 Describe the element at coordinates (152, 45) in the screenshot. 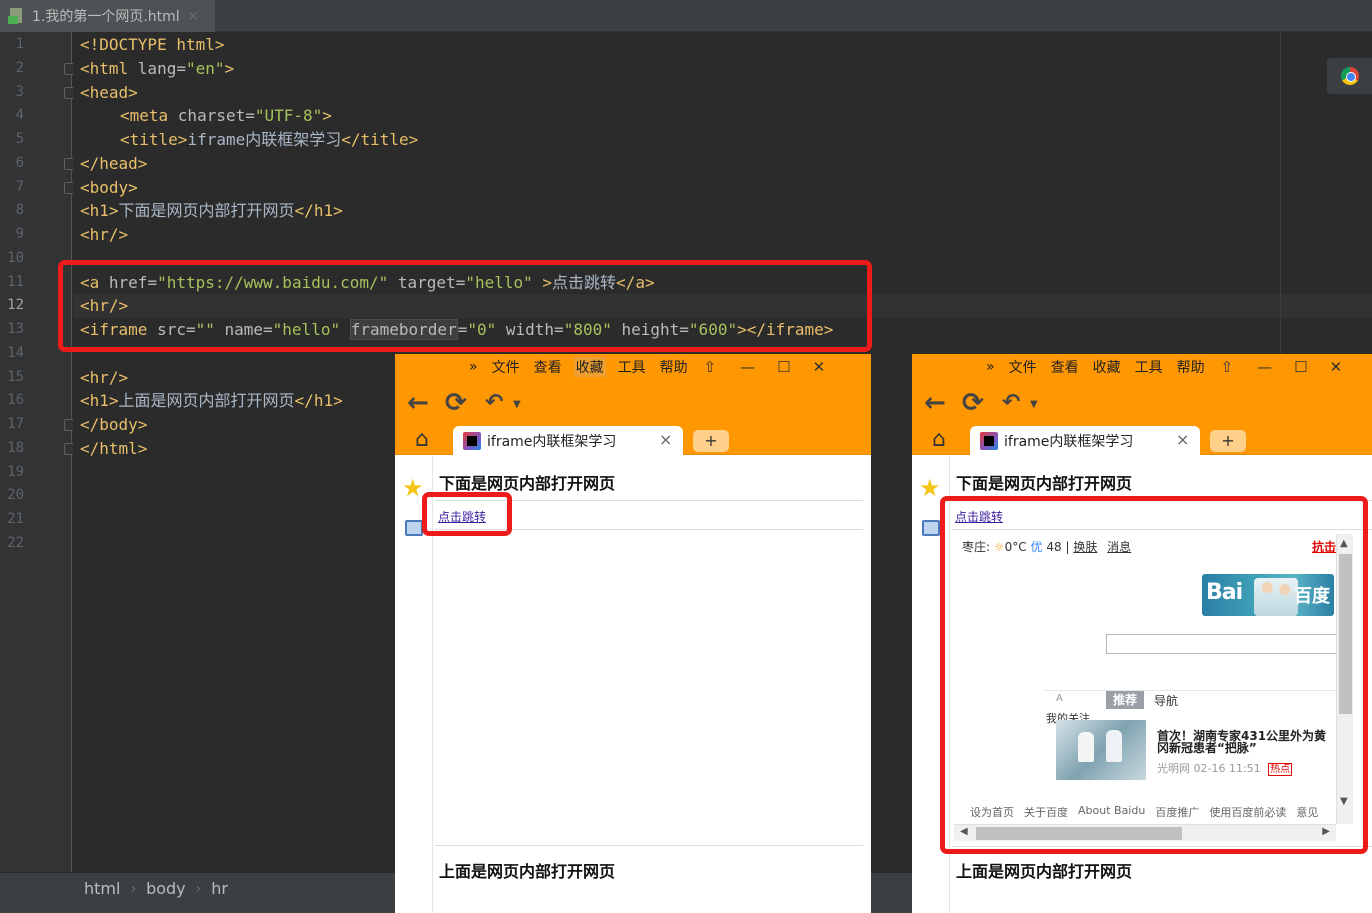

I see `code-line-1: <!DOCTYPE html>` at that location.